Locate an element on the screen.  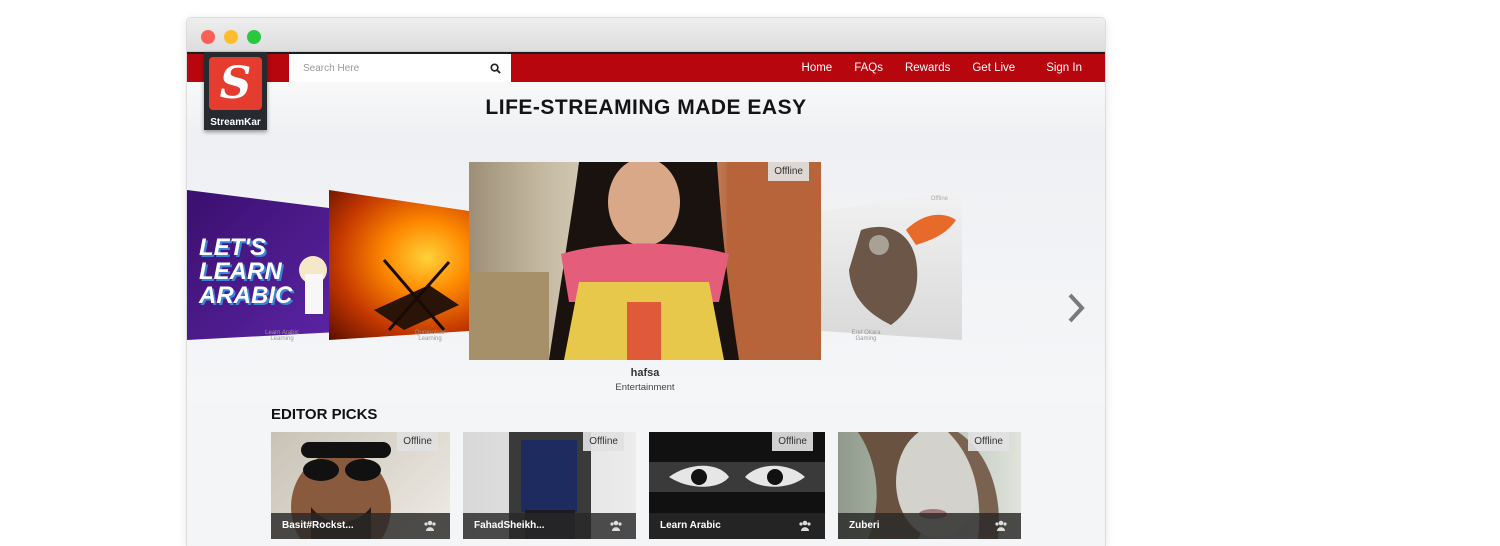
carousel-main-card: Offline is located at coordinates (645, 261).